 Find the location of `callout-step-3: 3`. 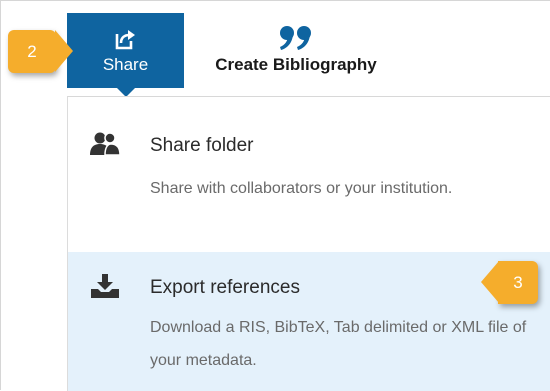

callout-step-3: 3 is located at coordinates (509, 282).